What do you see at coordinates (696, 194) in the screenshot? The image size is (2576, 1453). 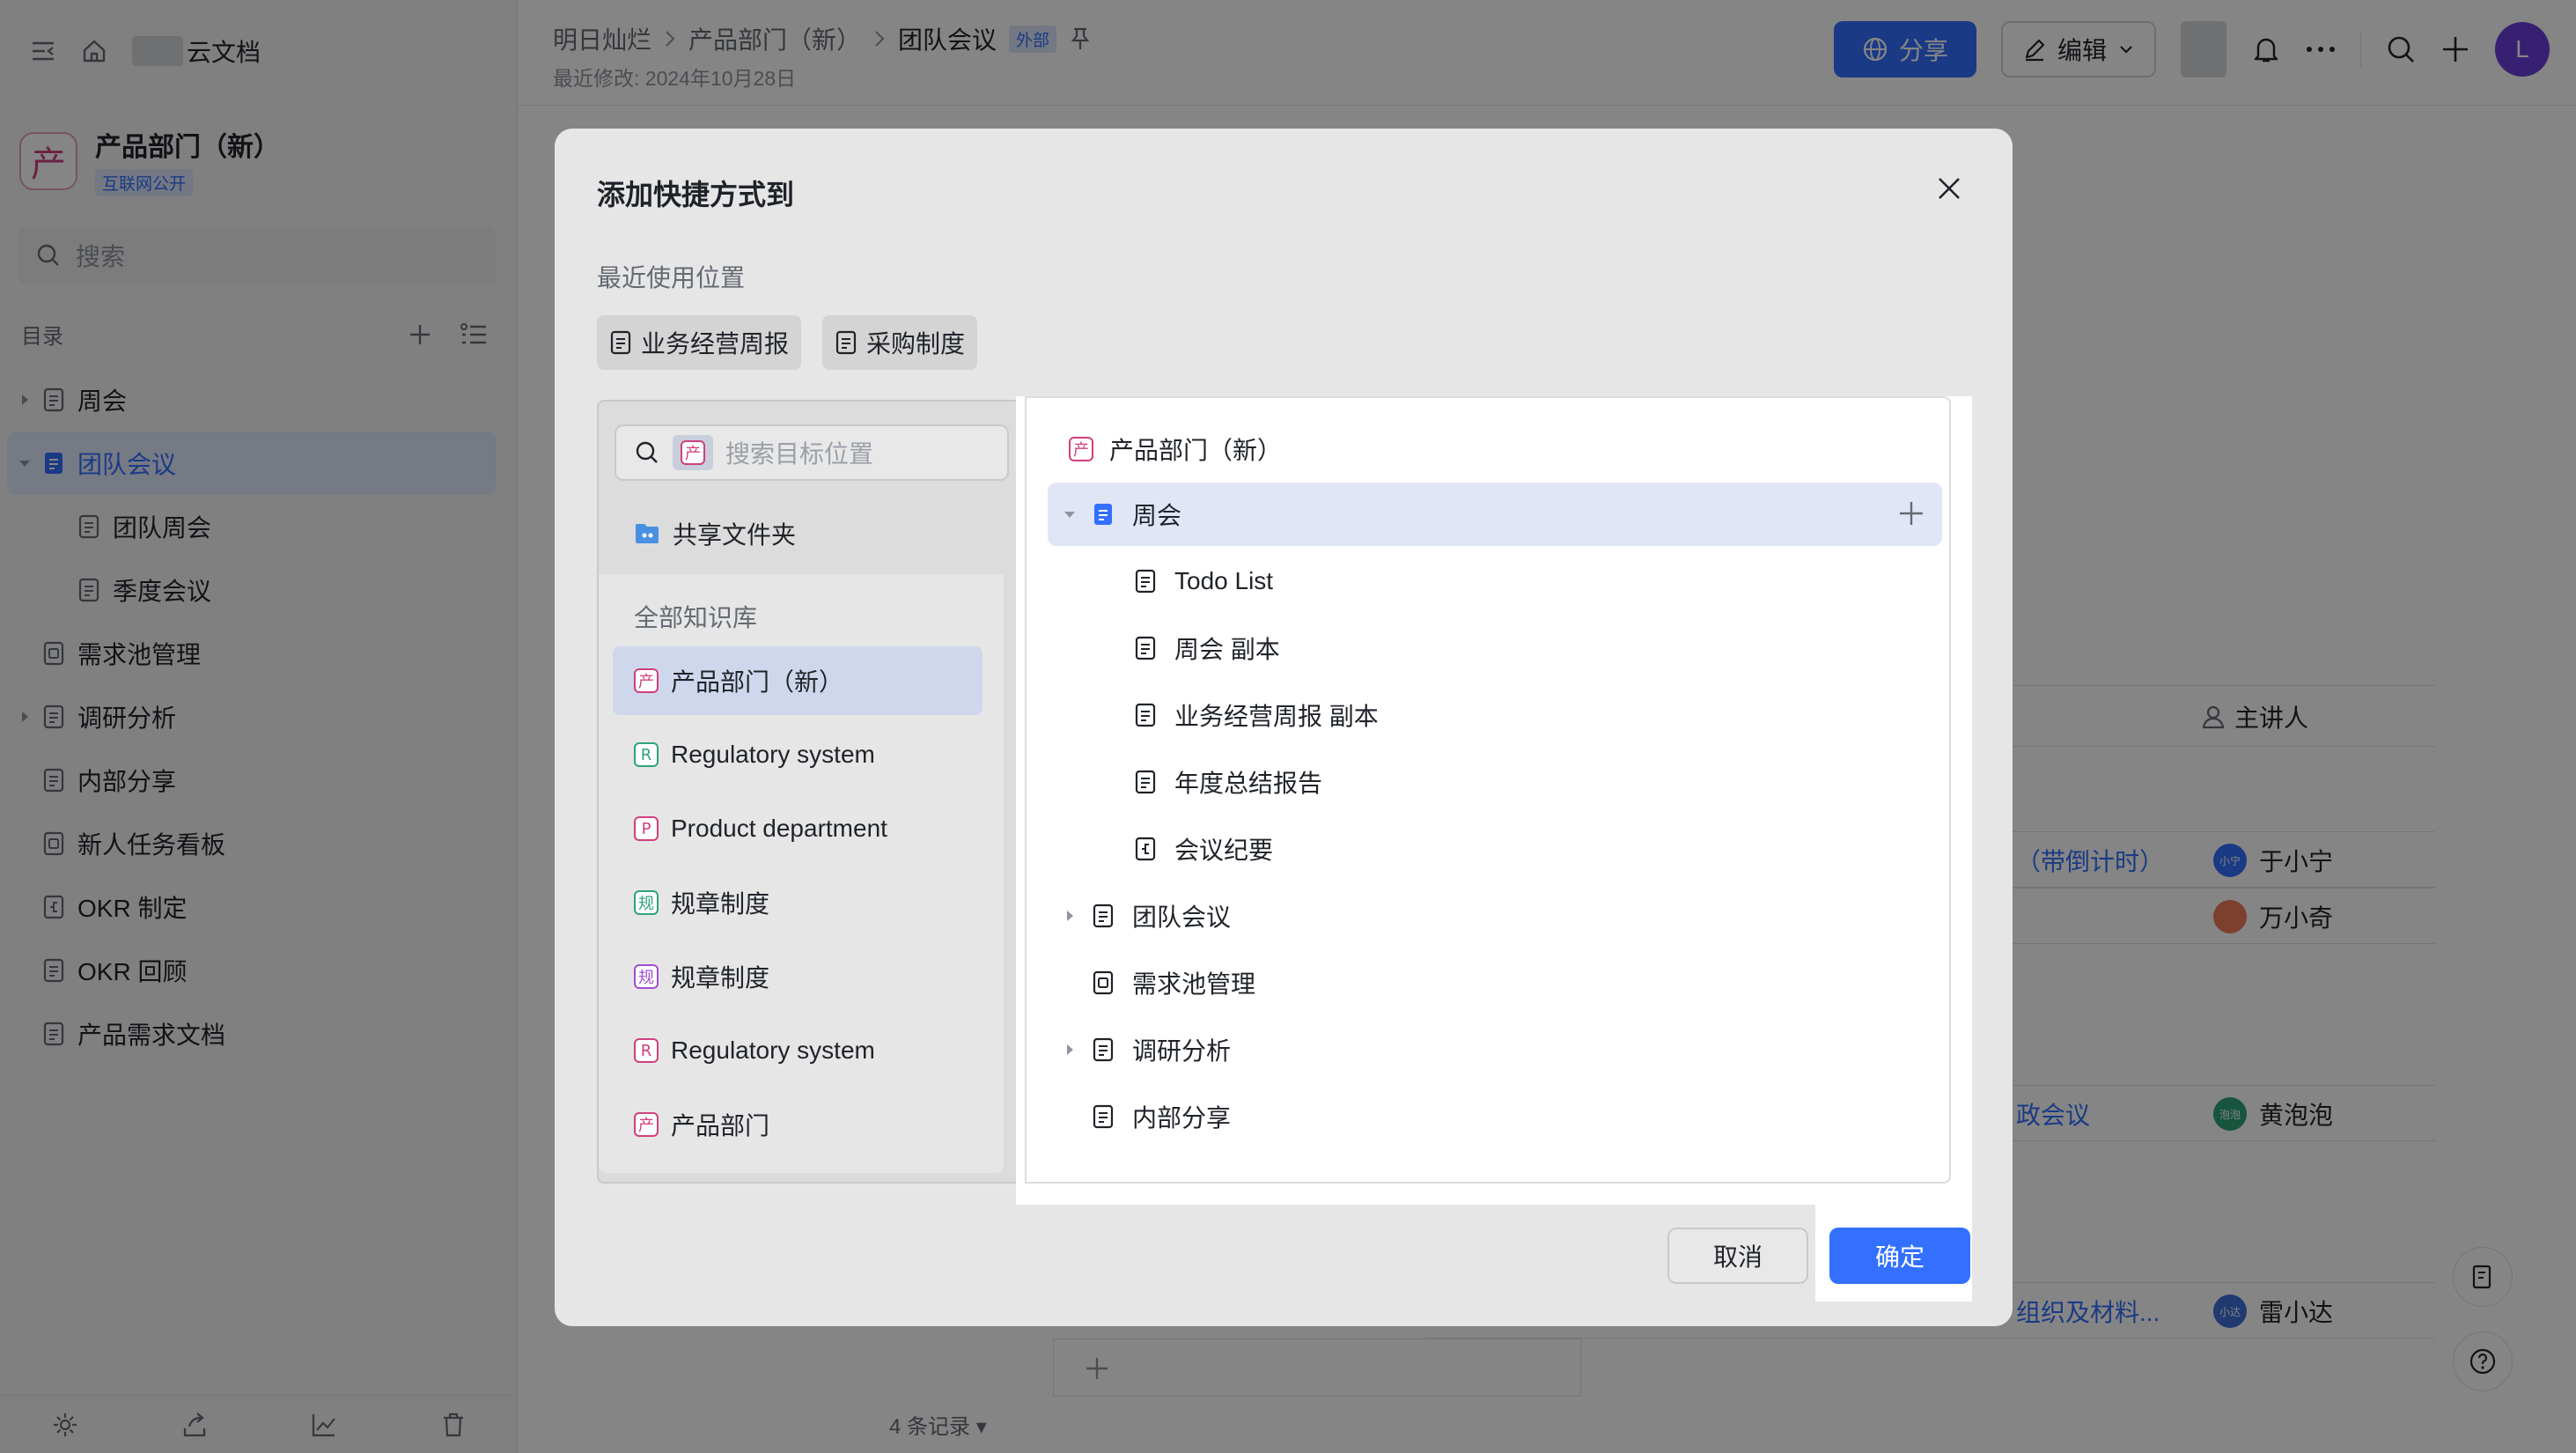 I see `dialog-title: 添加快捷方式到` at bounding box center [696, 194].